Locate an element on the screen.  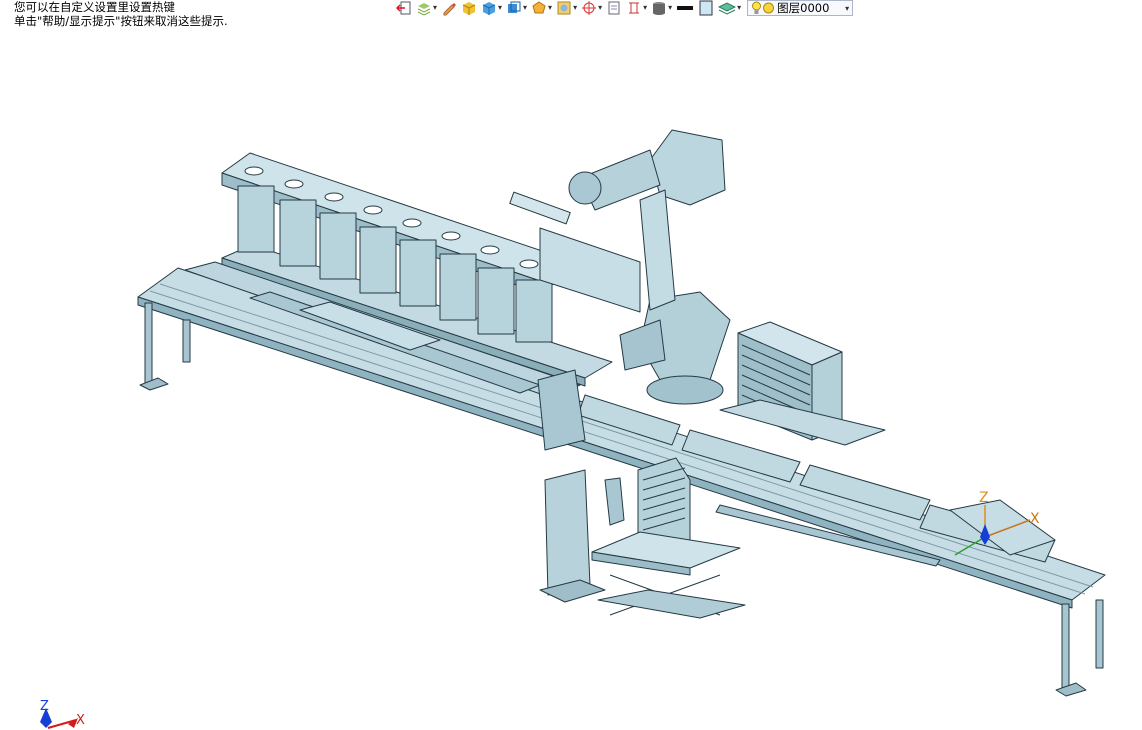
axis-z-label: Z is located at coordinates (44, 706).